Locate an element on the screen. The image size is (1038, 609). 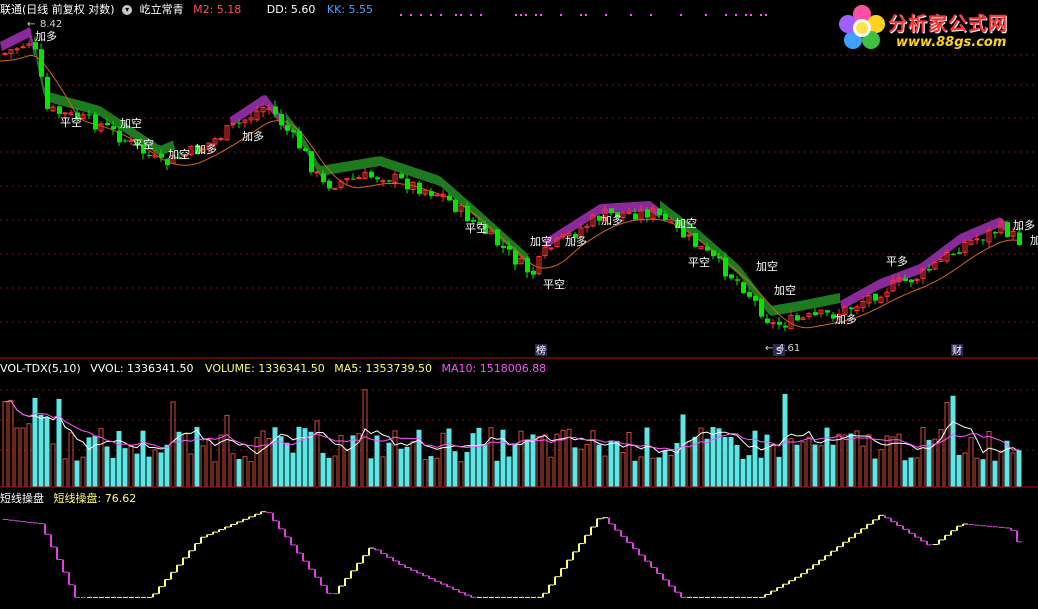
oscillator-panel is located at coordinates (512, 554).